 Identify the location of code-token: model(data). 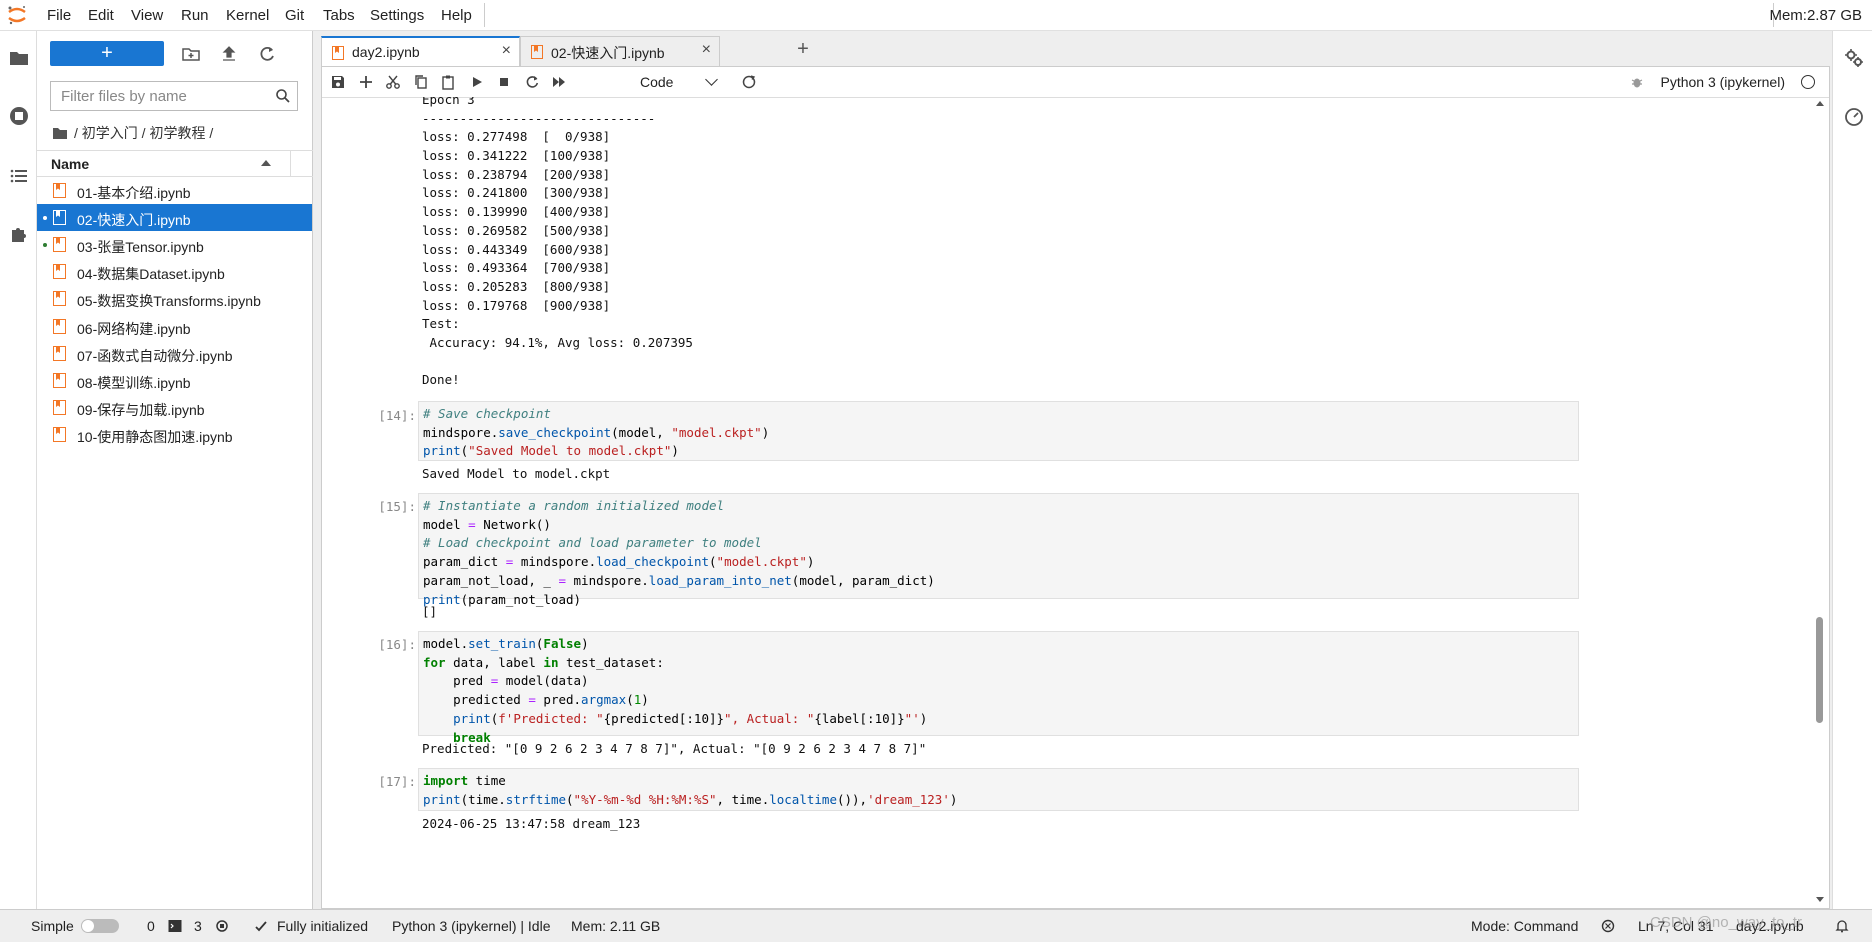
(543, 681).